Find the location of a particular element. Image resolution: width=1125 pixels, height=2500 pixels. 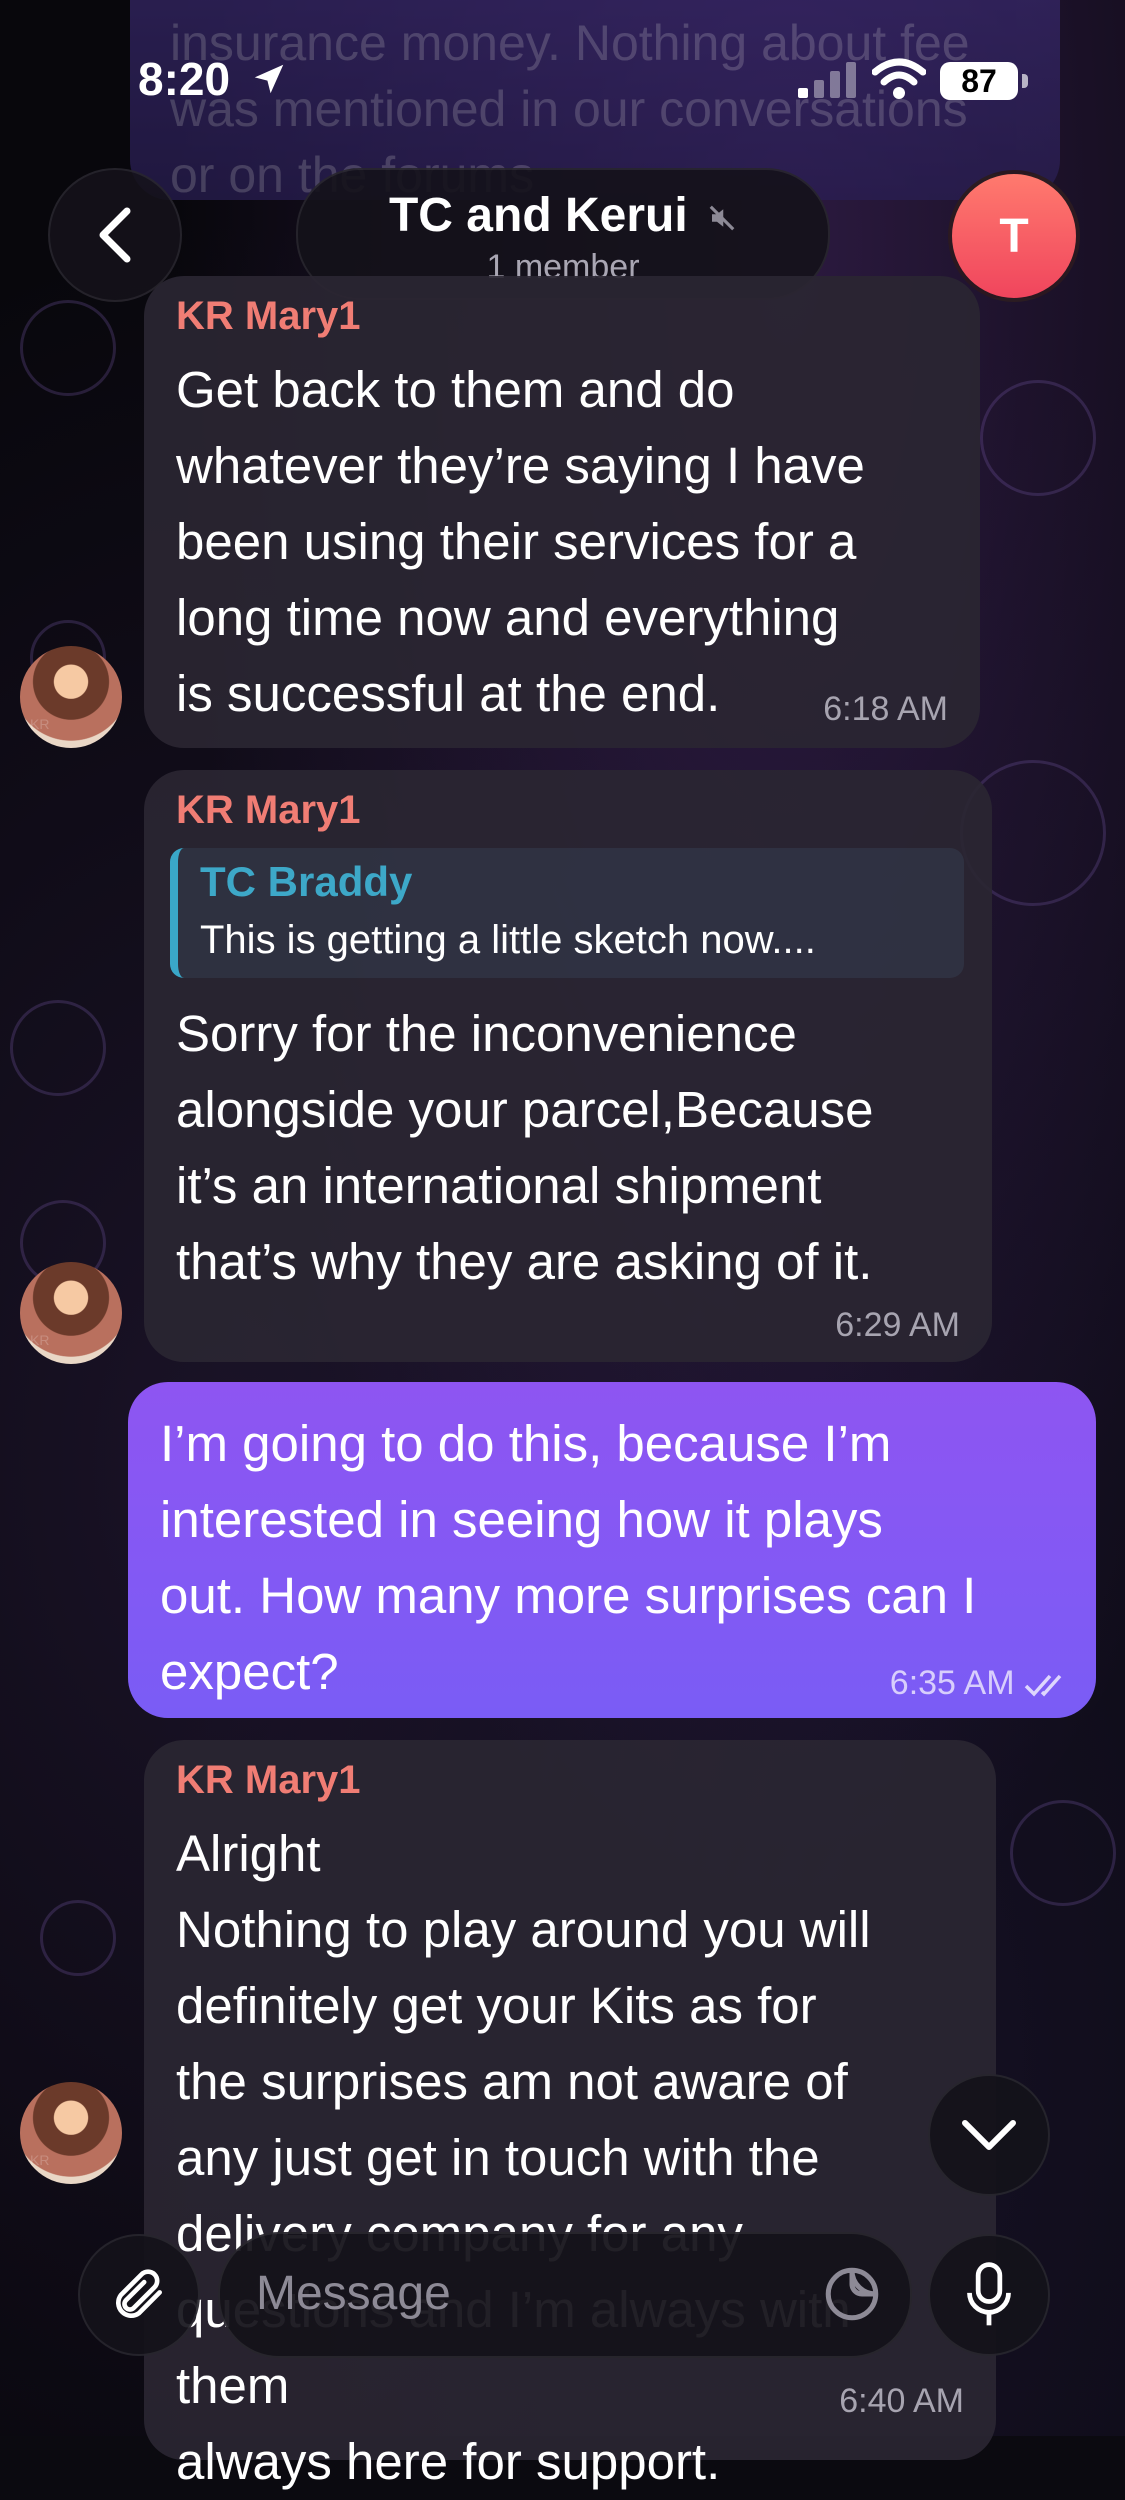

muted-icon is located at coordinates (722, 218).